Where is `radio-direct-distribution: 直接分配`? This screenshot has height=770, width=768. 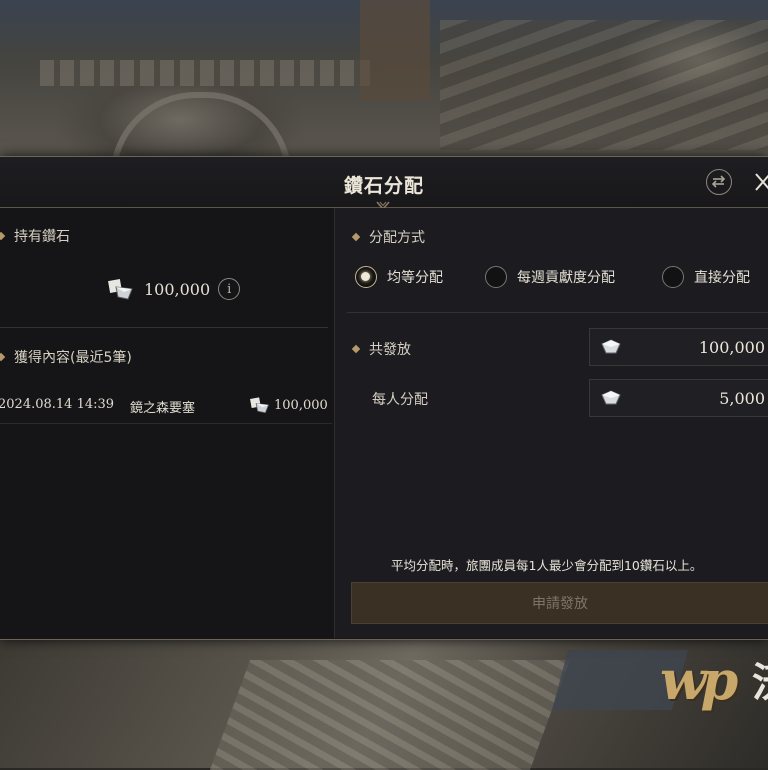 radio-direct-distribution: 直接分配 is located at coordinates (706, 277).